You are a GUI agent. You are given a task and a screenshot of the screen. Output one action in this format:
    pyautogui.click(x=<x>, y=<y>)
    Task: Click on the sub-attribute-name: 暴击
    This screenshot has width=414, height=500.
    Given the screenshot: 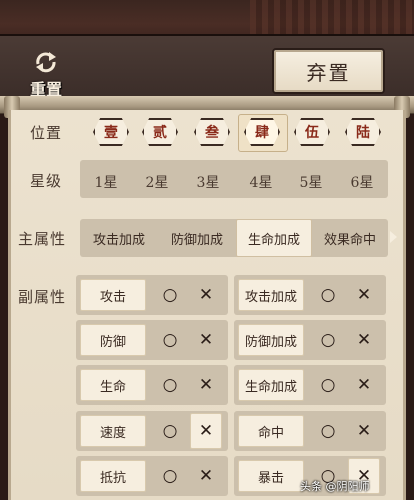 What is the action you would take?
    pyautogui.click(x=271, y=476)
    